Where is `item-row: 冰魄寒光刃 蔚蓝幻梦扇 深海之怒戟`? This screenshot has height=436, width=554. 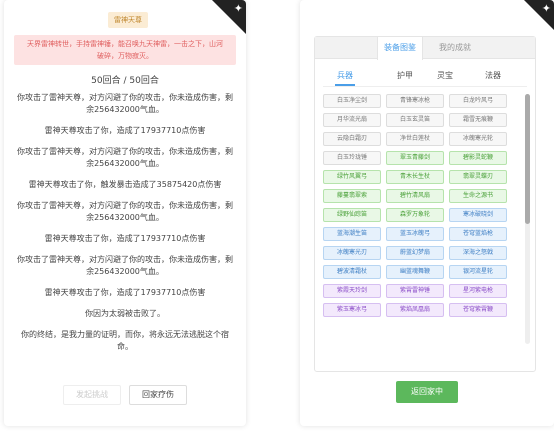
item-row: 冰魄寒光刃 蔚蓝幻梦扇 深海之怒戟 is located at coordinates (421, 253).